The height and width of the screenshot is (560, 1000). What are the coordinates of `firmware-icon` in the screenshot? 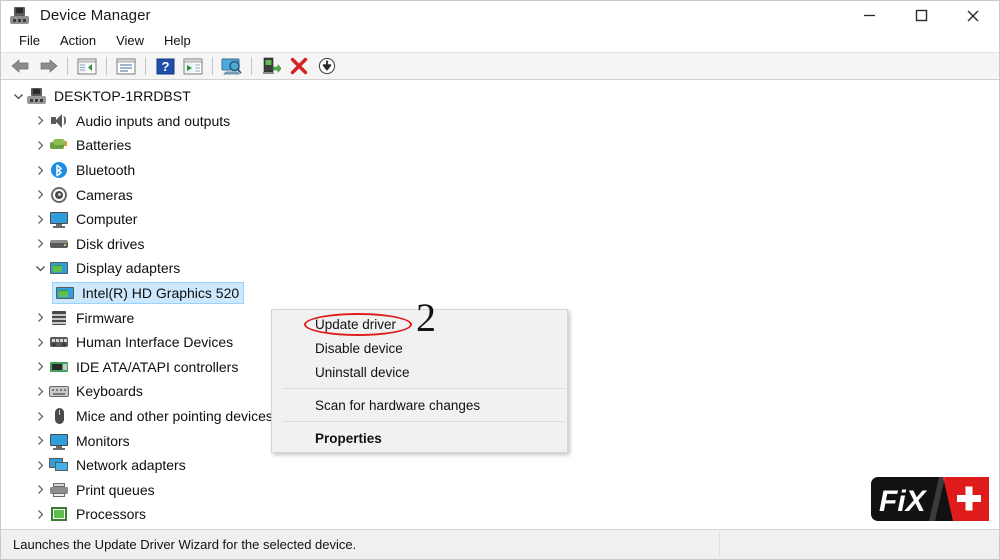 It's located at (59, 318).